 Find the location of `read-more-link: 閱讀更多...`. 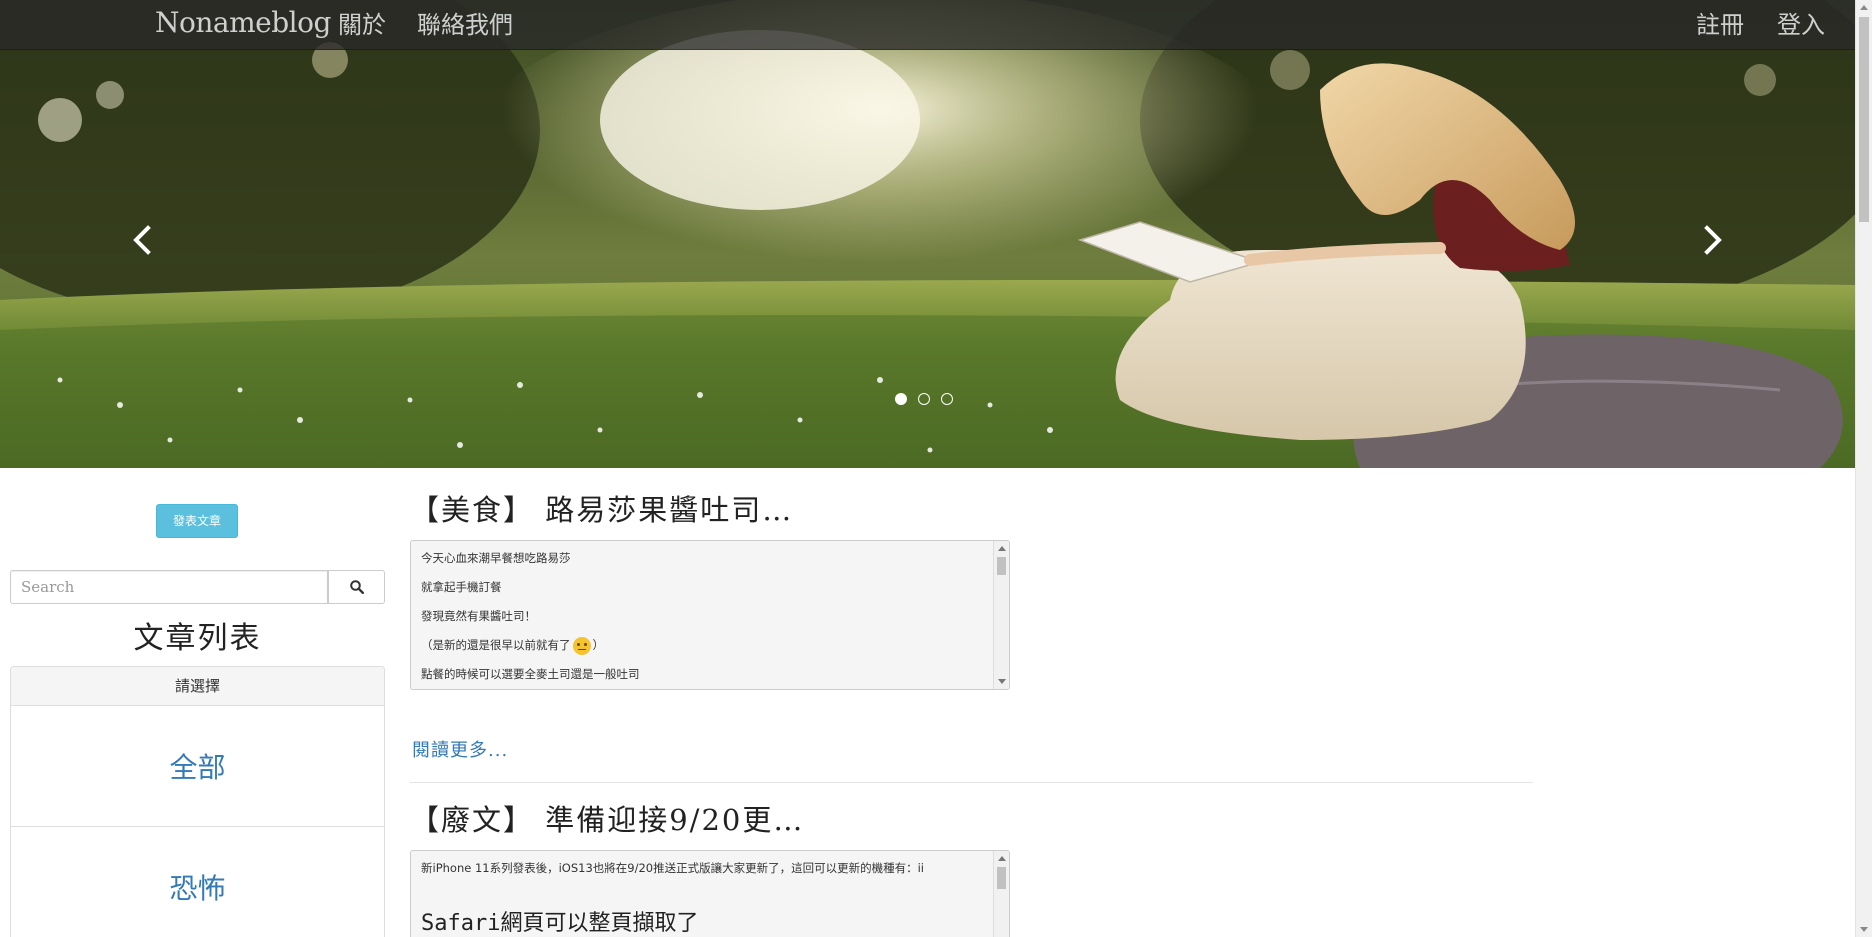

read-more-link: 閱讀更多... is located at coordinates (460, 749).